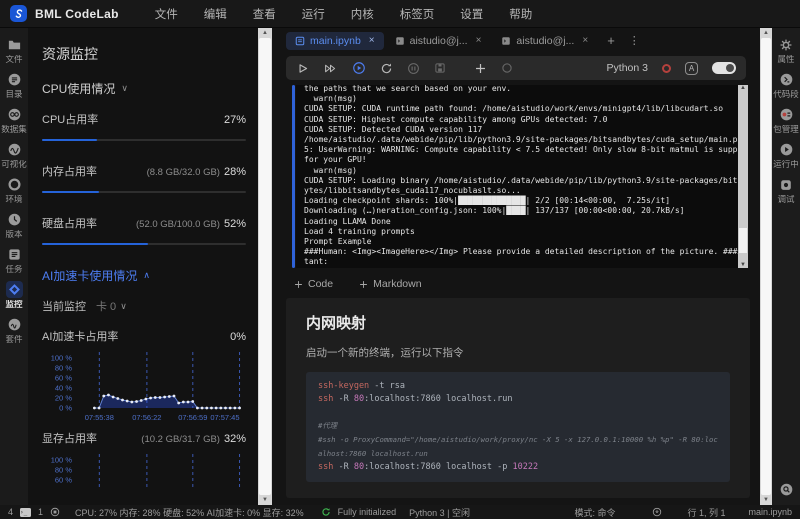  What do you see at coordinates (40, 512) in the screenshot?
I see `kernel-count: 1` at bounding box center [40, 512].